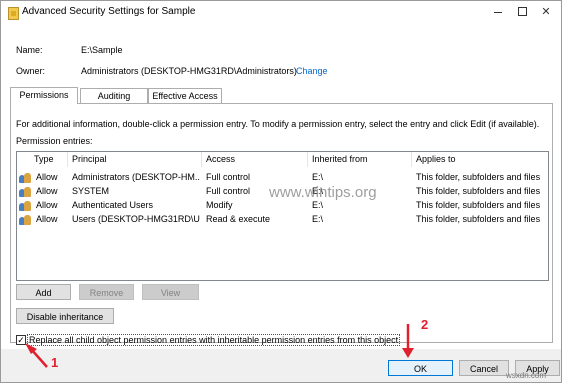 The height and width of the screenshot is (383, 562). I want to click on arrowhead-icon, so click(408, 353).